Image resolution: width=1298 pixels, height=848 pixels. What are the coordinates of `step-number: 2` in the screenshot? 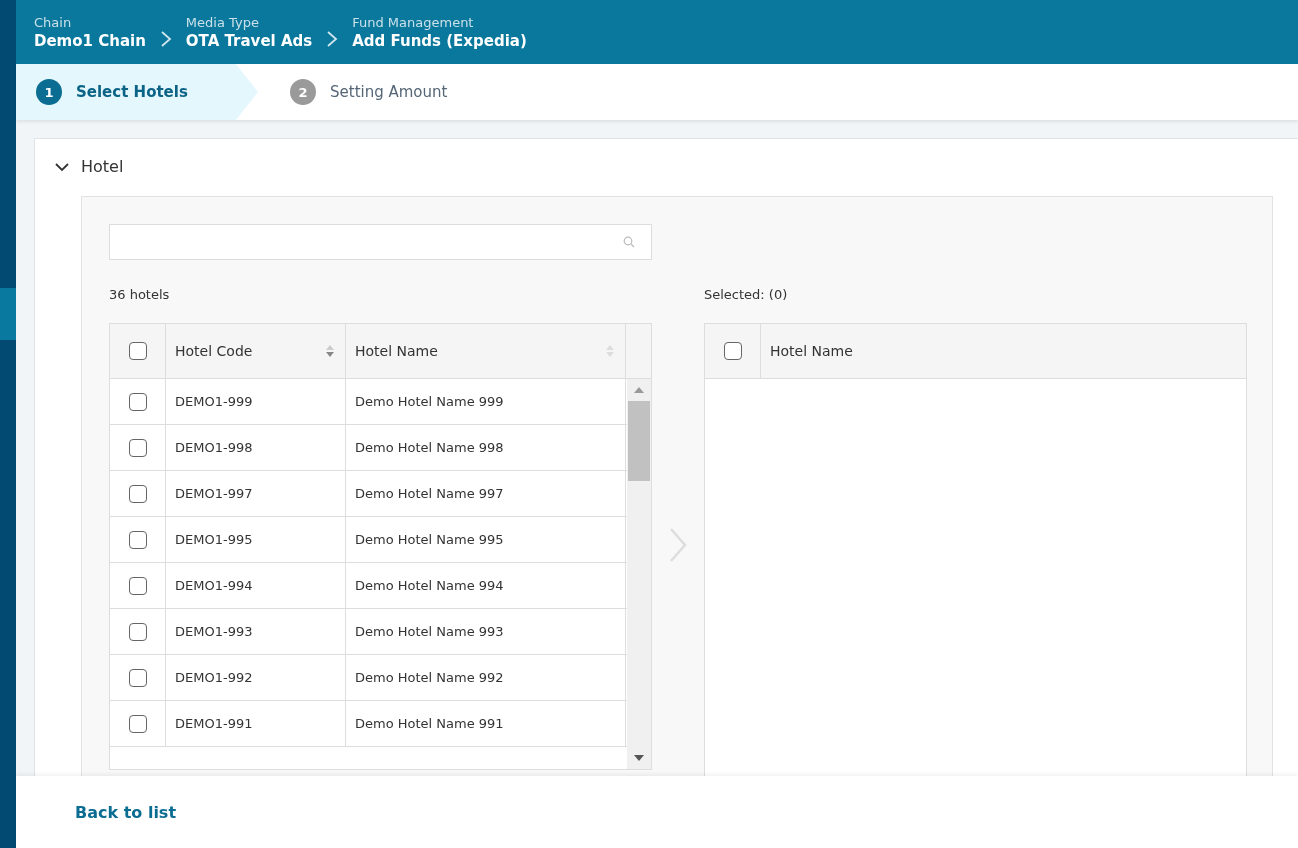 It's located at (303, 92).